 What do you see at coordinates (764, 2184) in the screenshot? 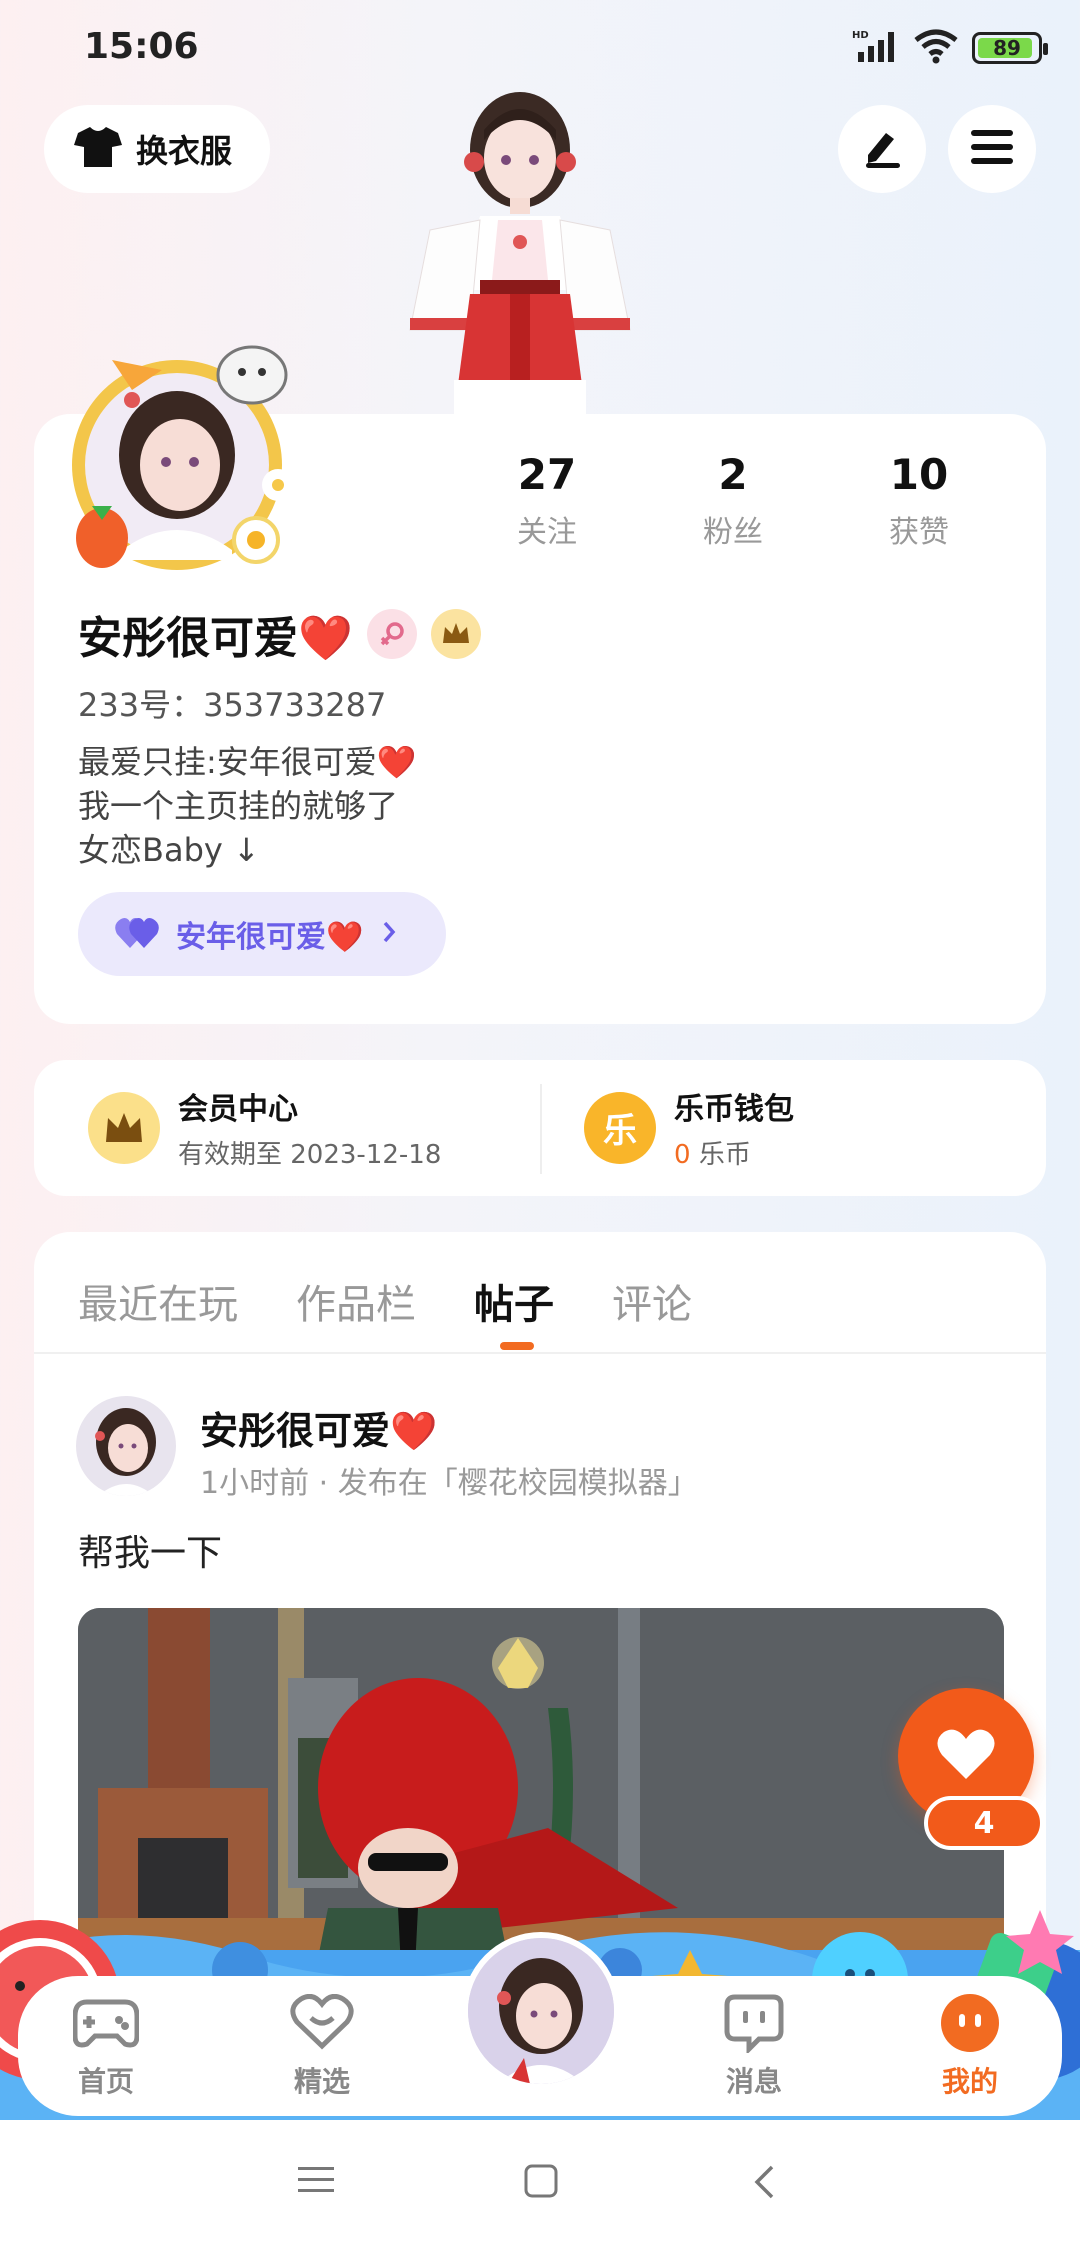
I see `back-arrow-icon` at bounding box center [764, 2184].